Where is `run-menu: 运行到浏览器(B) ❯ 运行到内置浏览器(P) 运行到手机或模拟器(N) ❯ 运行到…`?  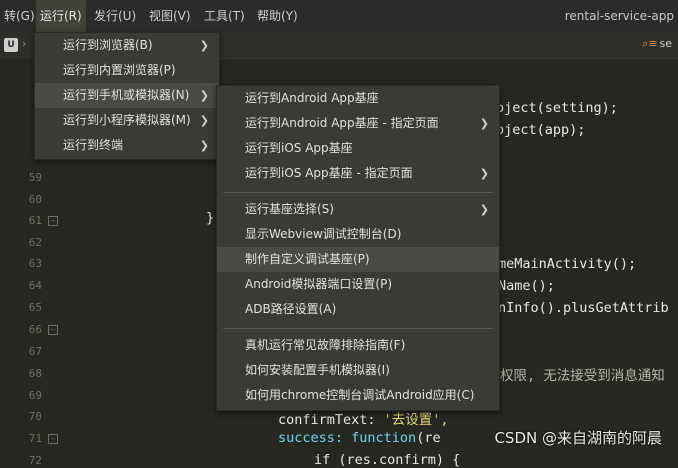 run-menu: 运行到浏览器(B) ❯ 运行到内置浏览器(P) 运行到手机或模拟器(N) ❯ 运行到… is located at coordinates (127, 96).